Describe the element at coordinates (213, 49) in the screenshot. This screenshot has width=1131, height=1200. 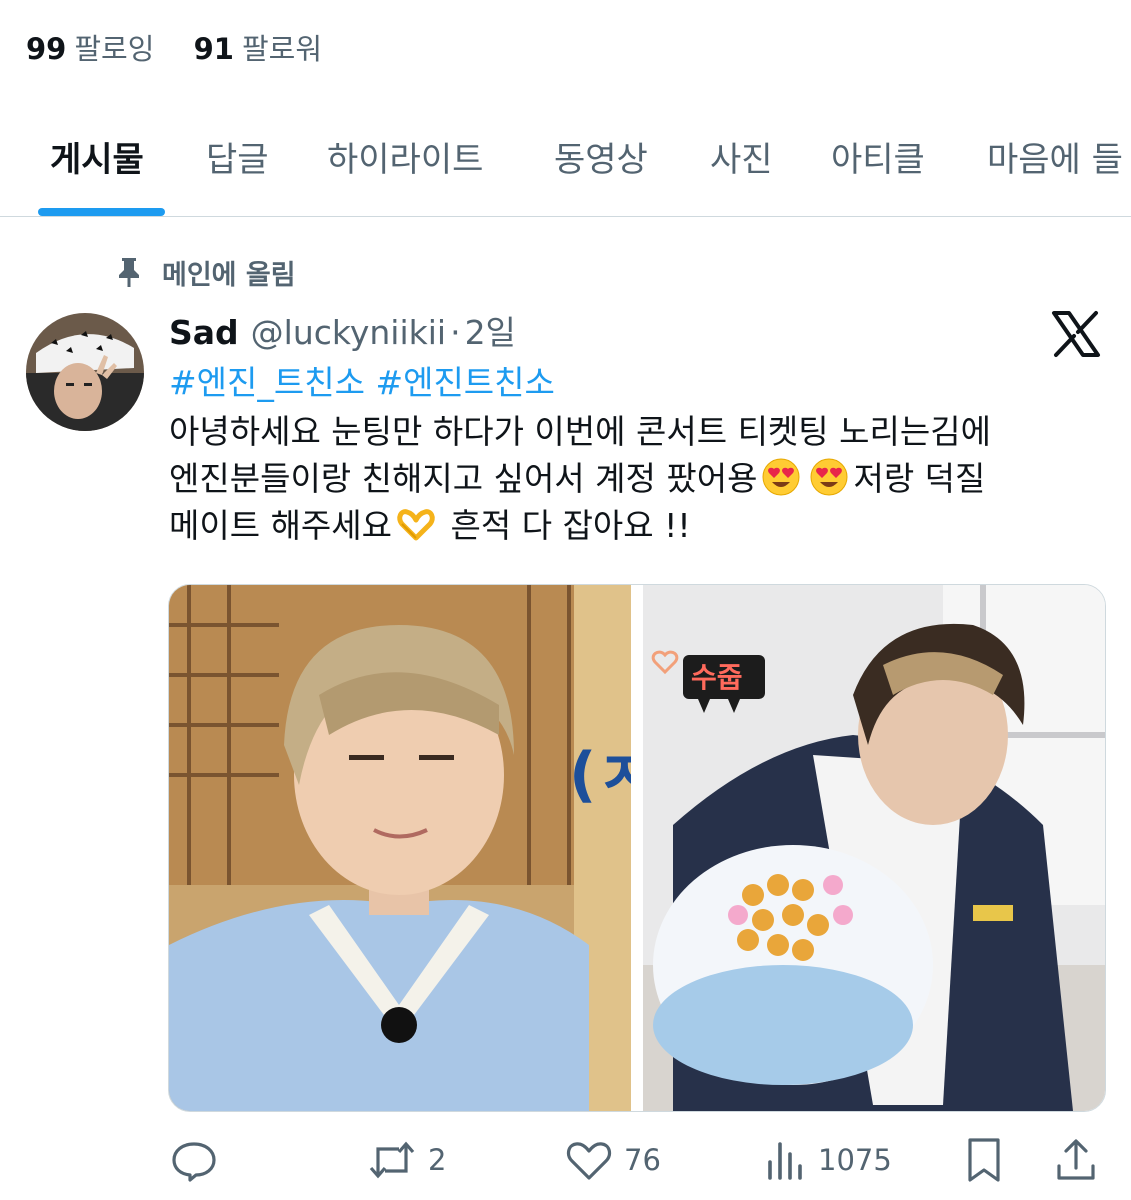
I see `followers-count: 91` at that location.